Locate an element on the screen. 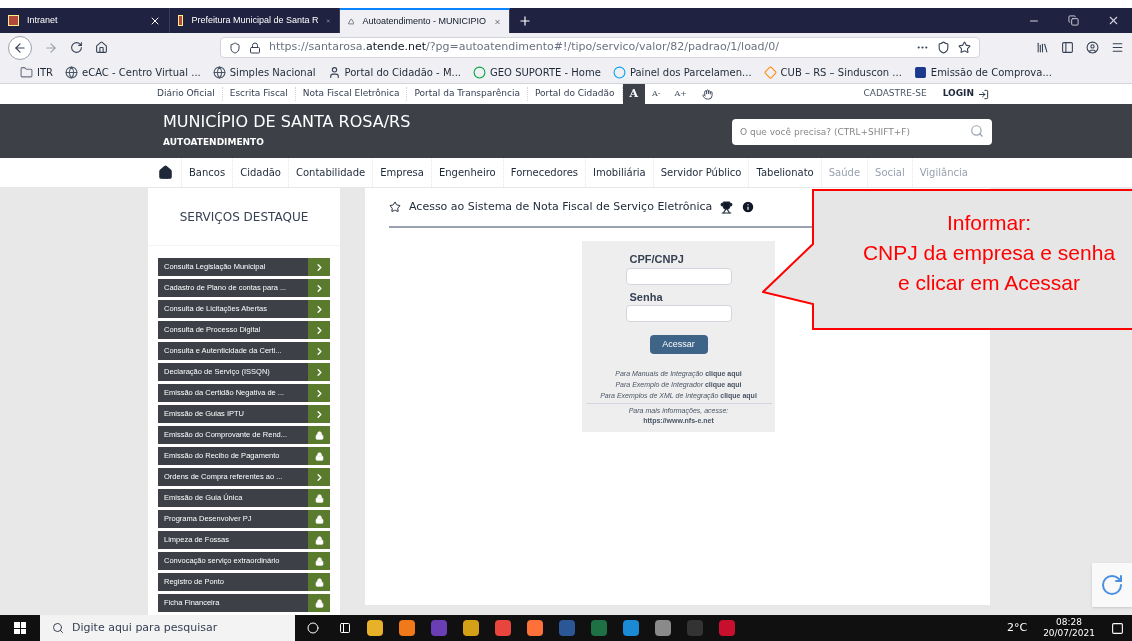 This screenshot has width=1132, height=641. bookmark: ITR is located at coordinates (36, 72).